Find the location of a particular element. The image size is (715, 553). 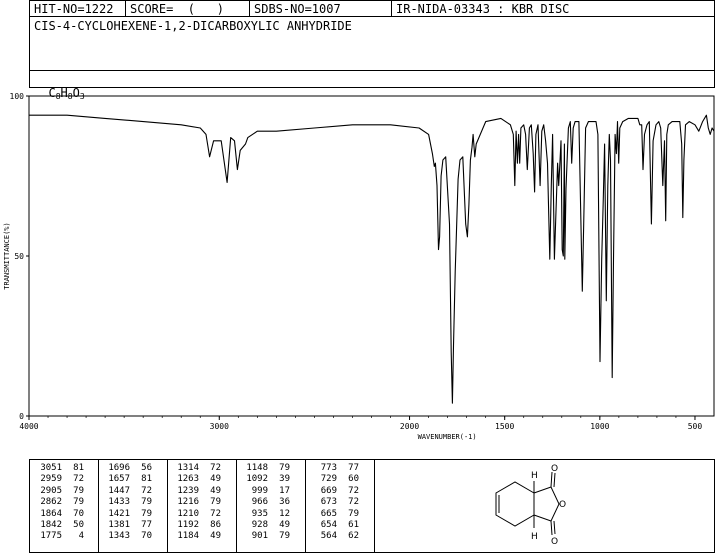

peak-row: 1263 49 is located at coordinates (197, 479).